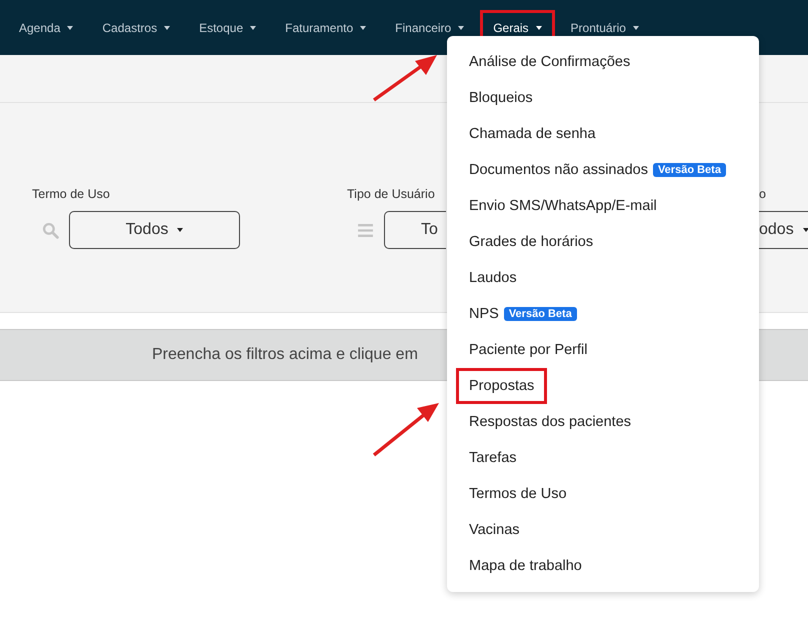 Image resolution: width=808 pixels, height=633 pixels. What do you see at coordinates (502, 386) in the screenshot?
I see `menu-item: Propostas` at bounding box center [502, 386].